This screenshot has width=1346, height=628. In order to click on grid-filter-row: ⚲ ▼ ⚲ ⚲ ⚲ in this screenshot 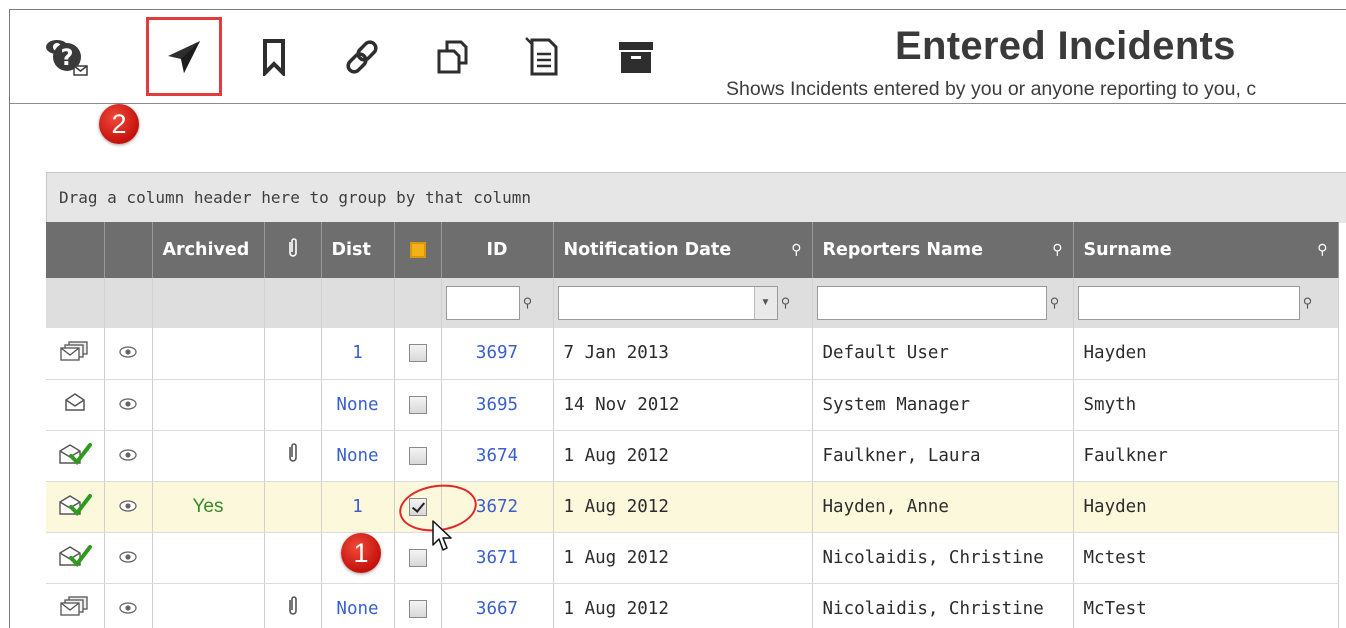, I will do `click(692, 303)`.